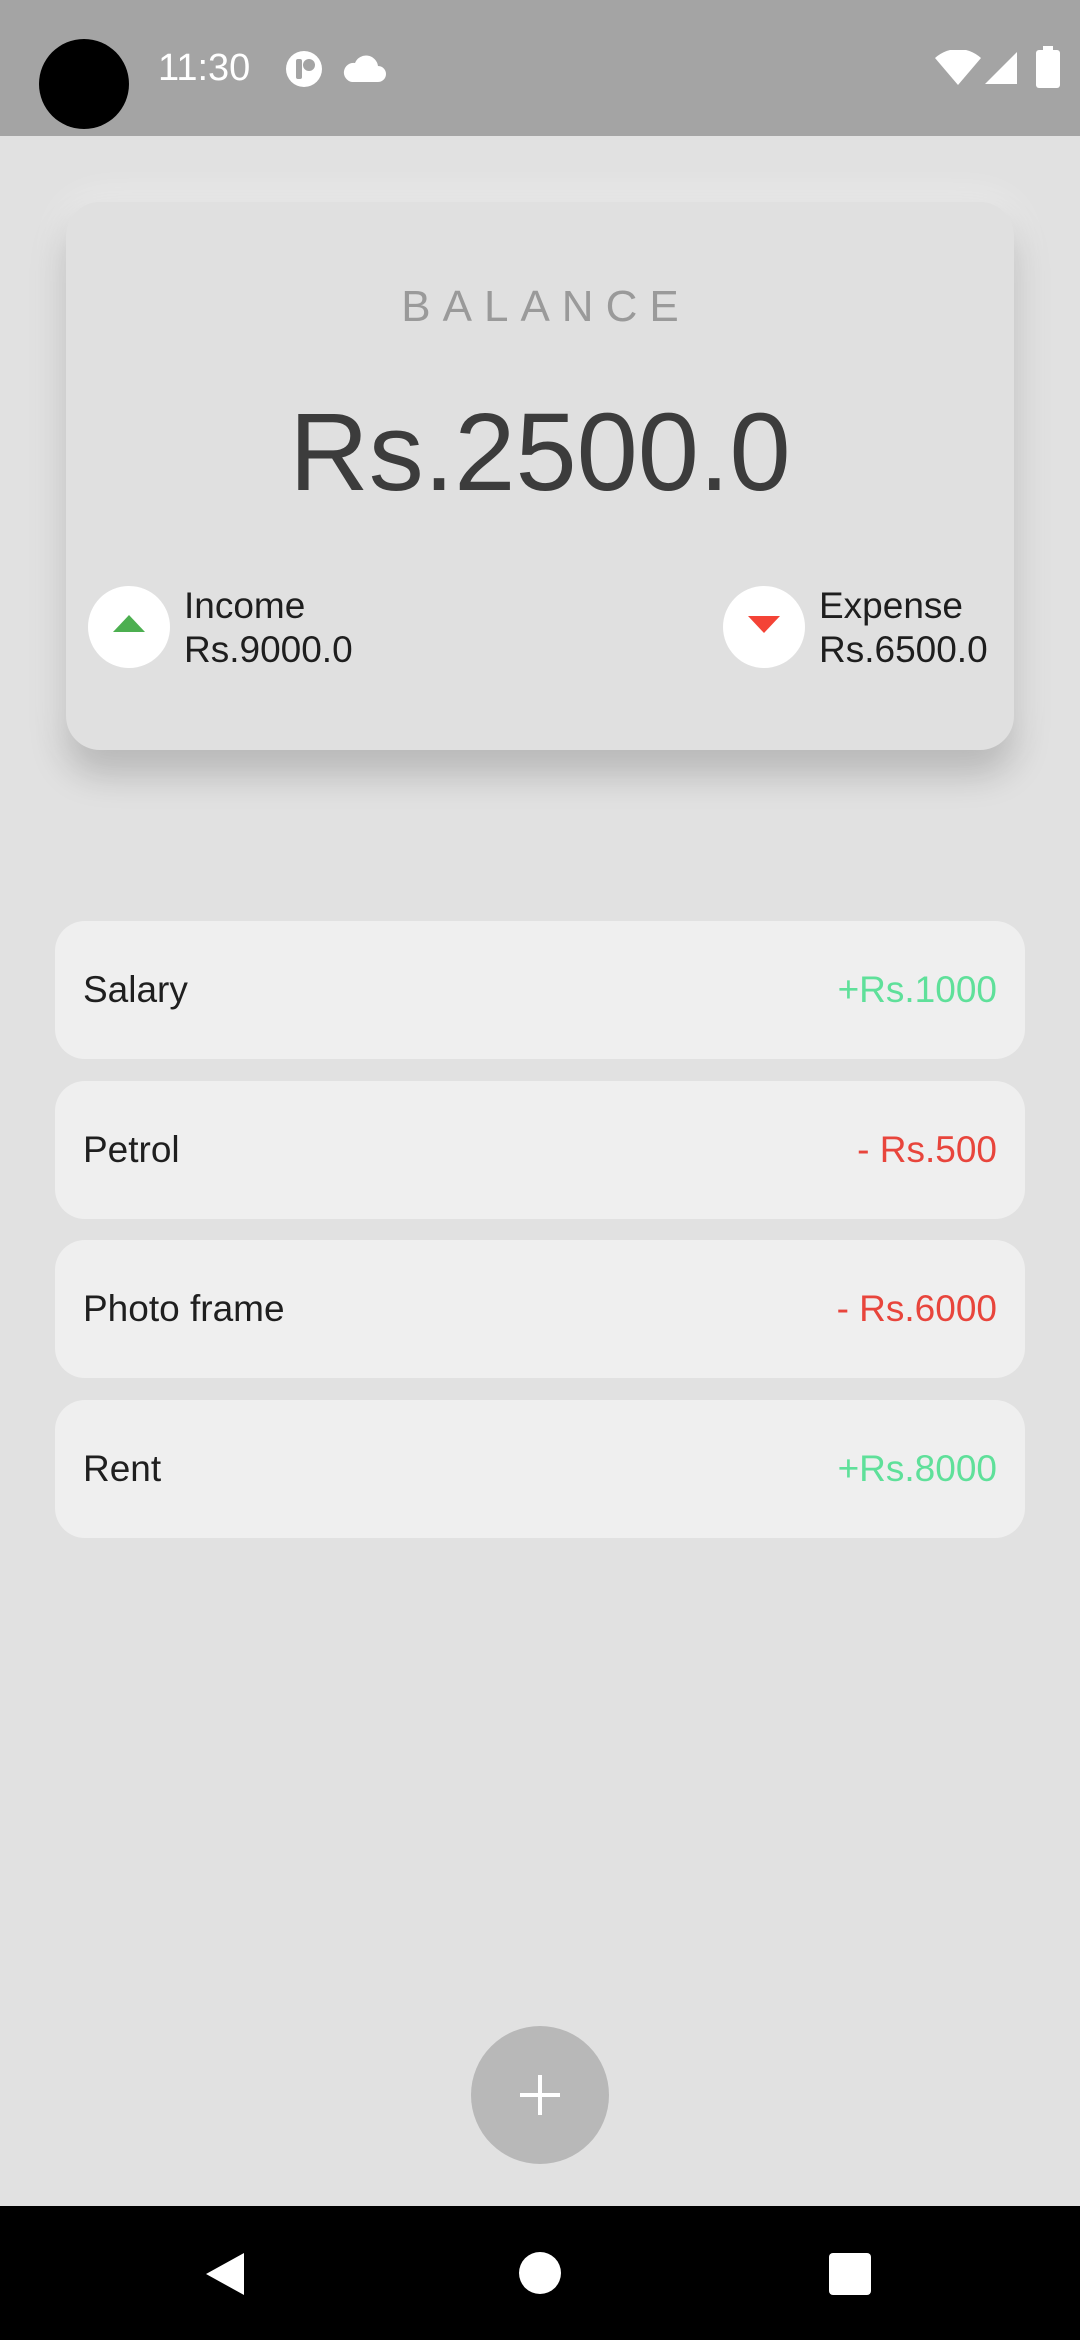 The height and width of the screenshot is (2340, 1080). What do you see at coordinates (546, 306) in the screenshot?
I see `balance-label: BALANCE` at bounding box center [546, 306].